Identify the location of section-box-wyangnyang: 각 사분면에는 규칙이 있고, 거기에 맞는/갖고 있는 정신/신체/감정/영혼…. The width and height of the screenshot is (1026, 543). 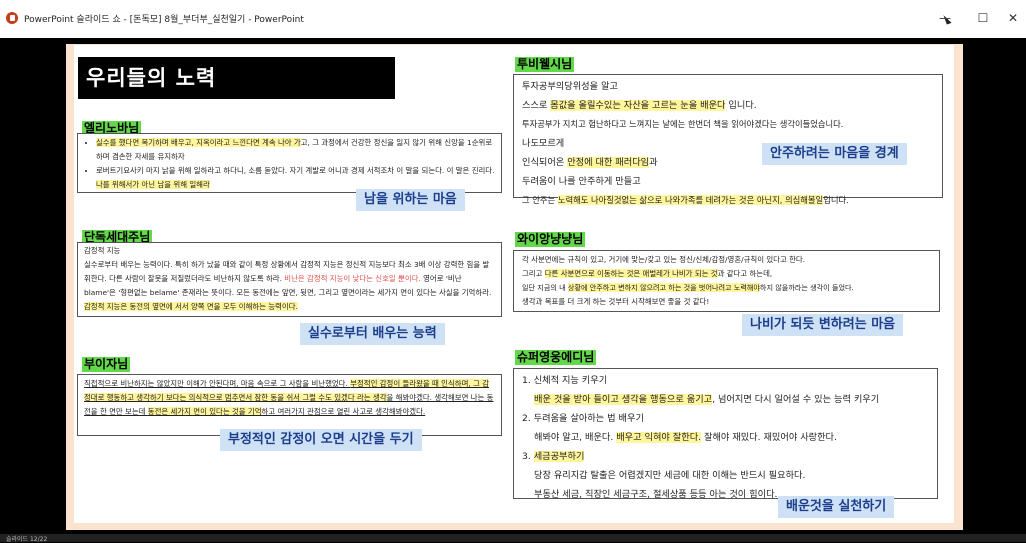
(726, 281).